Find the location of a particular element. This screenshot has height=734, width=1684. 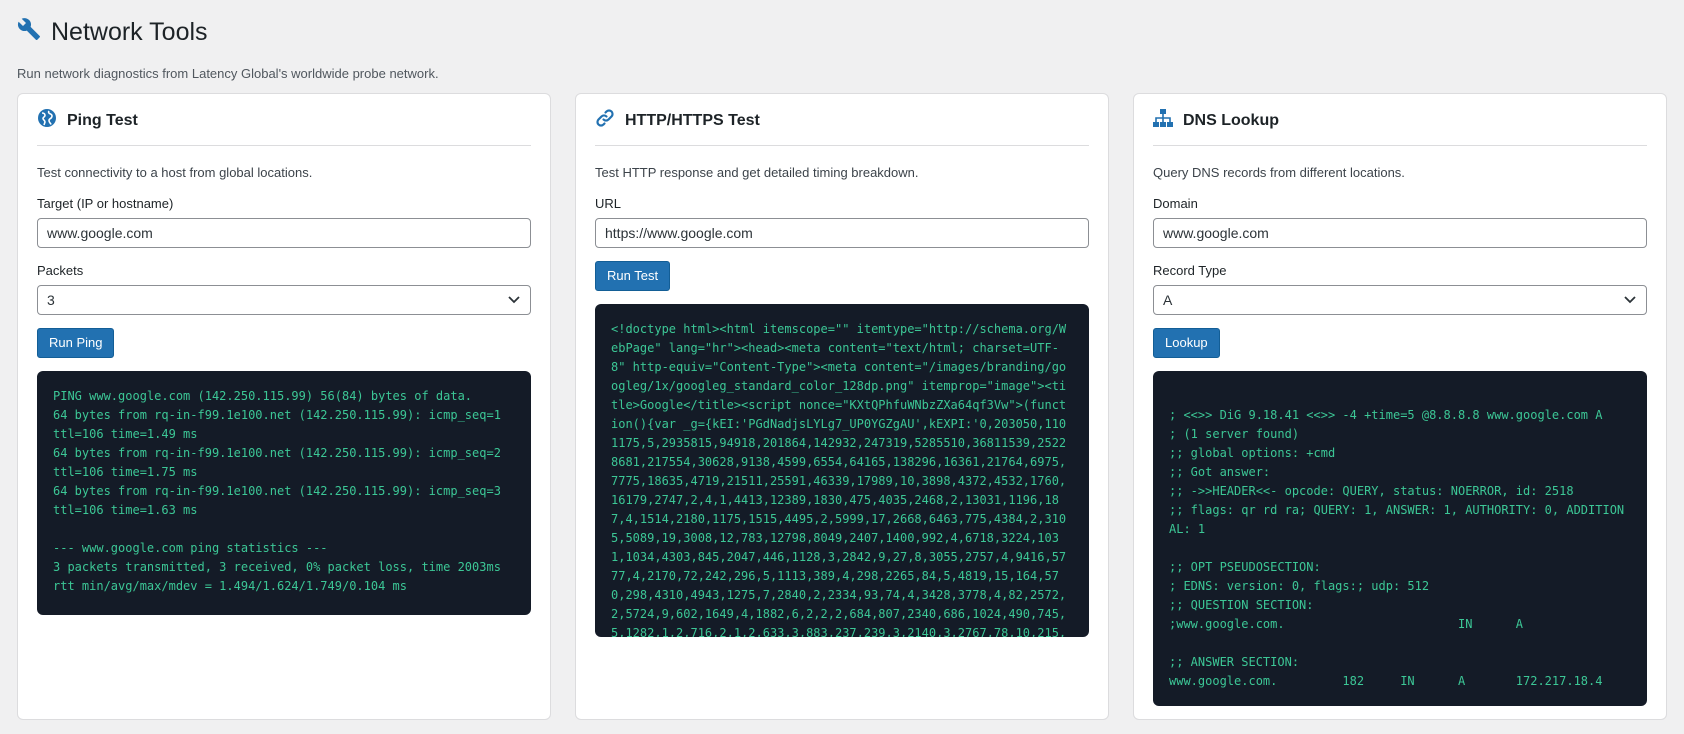

http-card-title: HTTP/HTTPS Test is located at coordinates (692, 120).